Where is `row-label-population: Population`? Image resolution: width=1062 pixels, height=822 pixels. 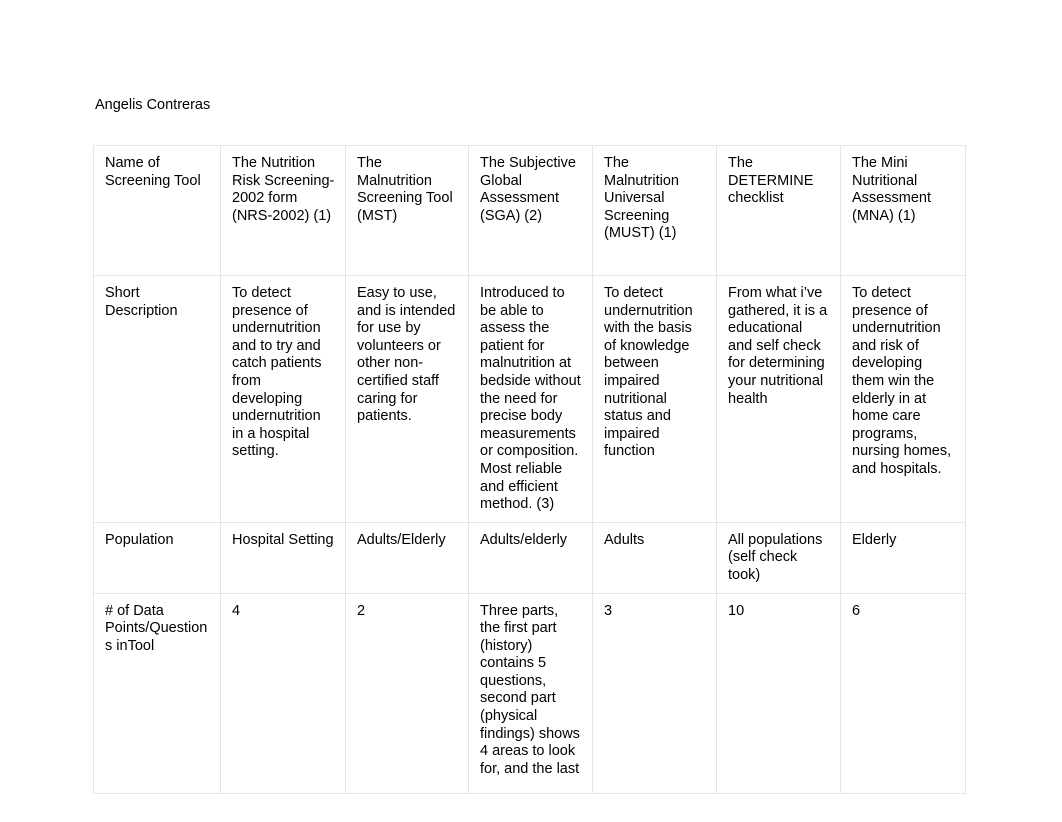 row-label-population: Population is located at coordinates (157, 557).